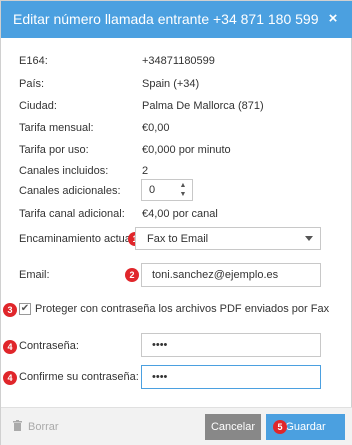 The height and width of the screenshot is (445, 352). What do you see at coordinates (183, 195) in the screenshot?
I see `chevron-down-icon: ▼` at bounding box center [183, 195].